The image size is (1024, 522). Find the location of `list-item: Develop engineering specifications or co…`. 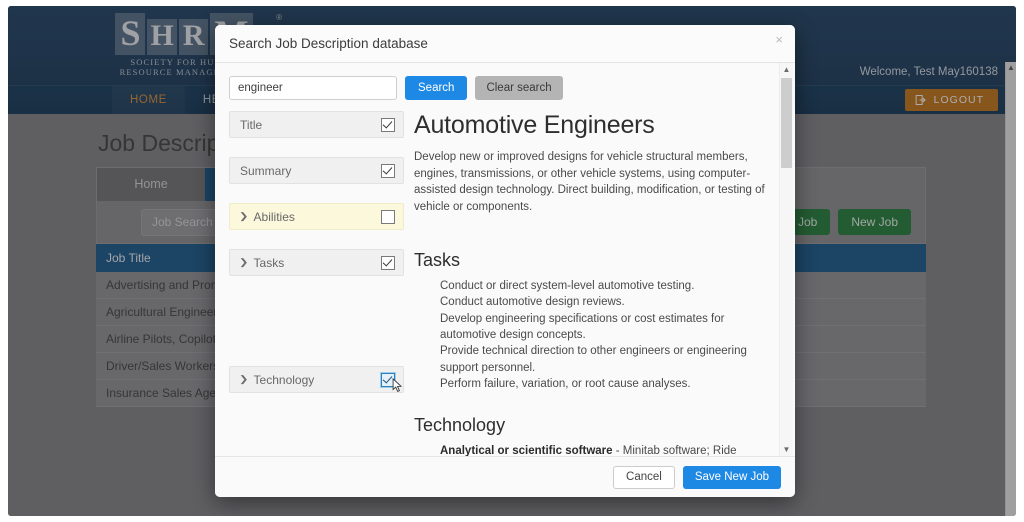

list-item: Develop engineering specifications or co… is located at coordinates (582, 326).